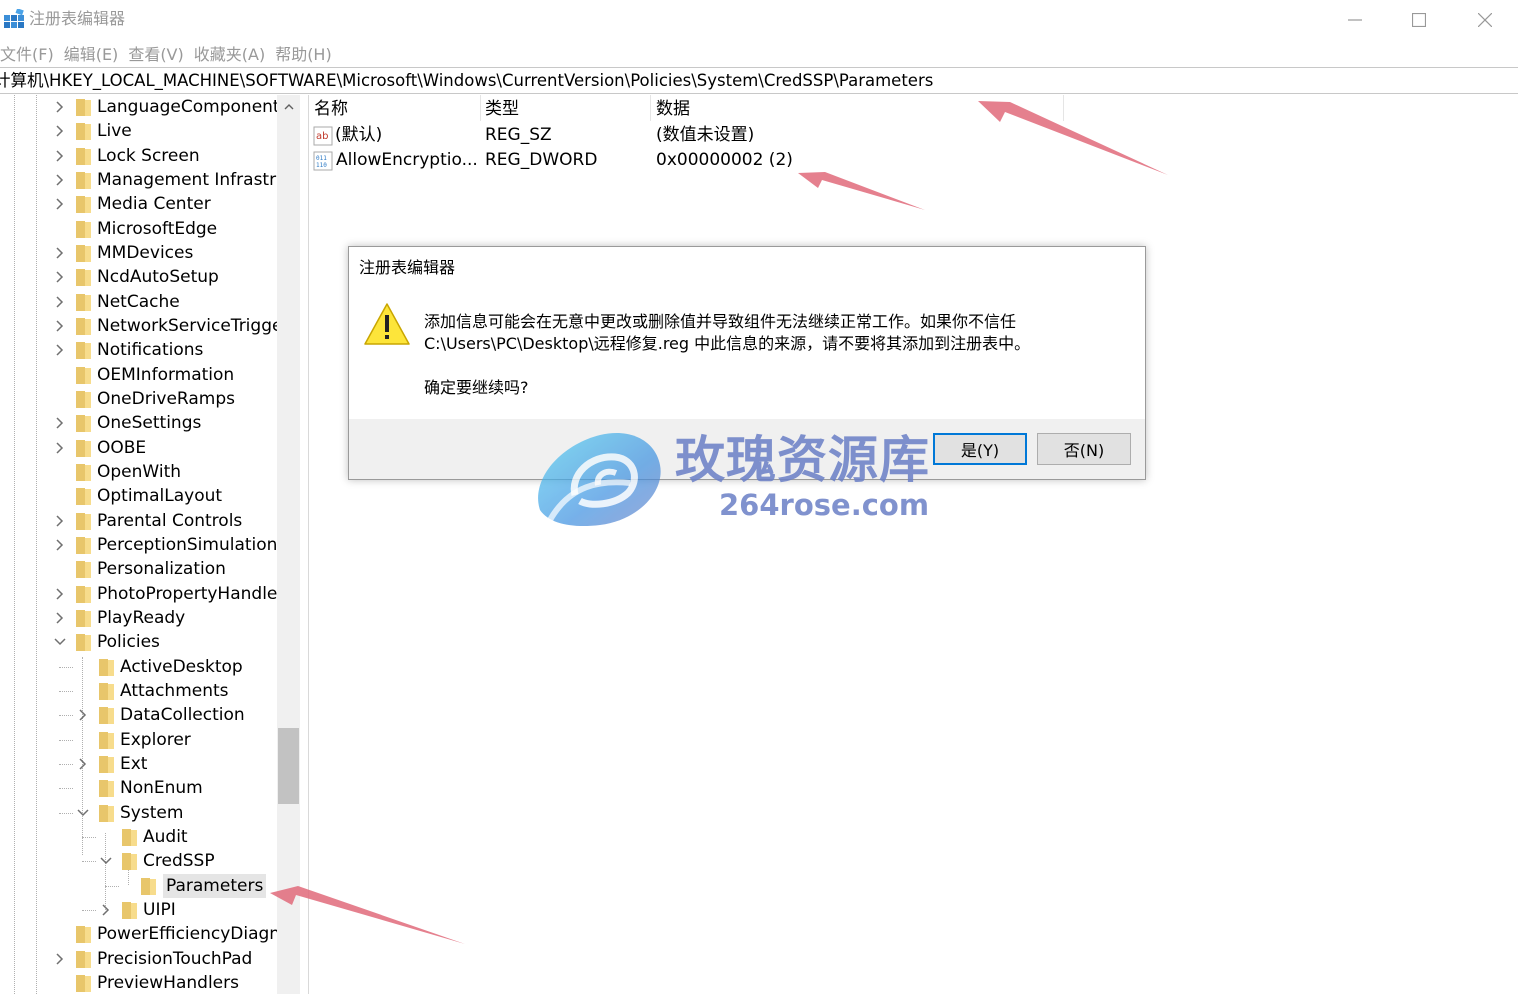  Describe the element at coordinates (138, 642) in the screenshot. I see `tree-node: Policies` at that location.